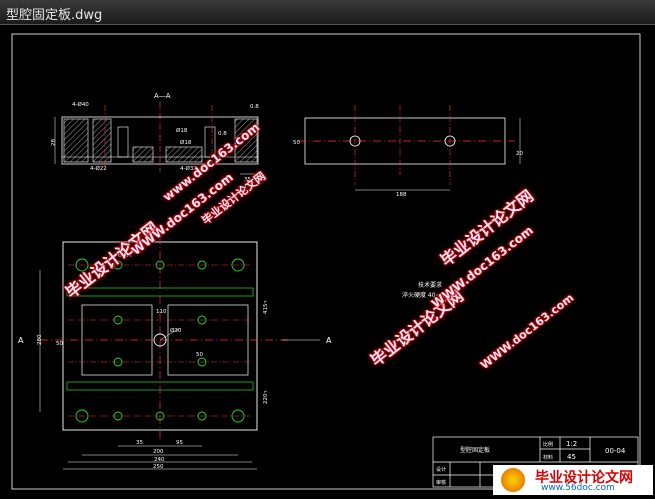 The height and width of the screenshot is (499, 655). I want to click on svg-text: 4-Ø40, so click(80, 104).